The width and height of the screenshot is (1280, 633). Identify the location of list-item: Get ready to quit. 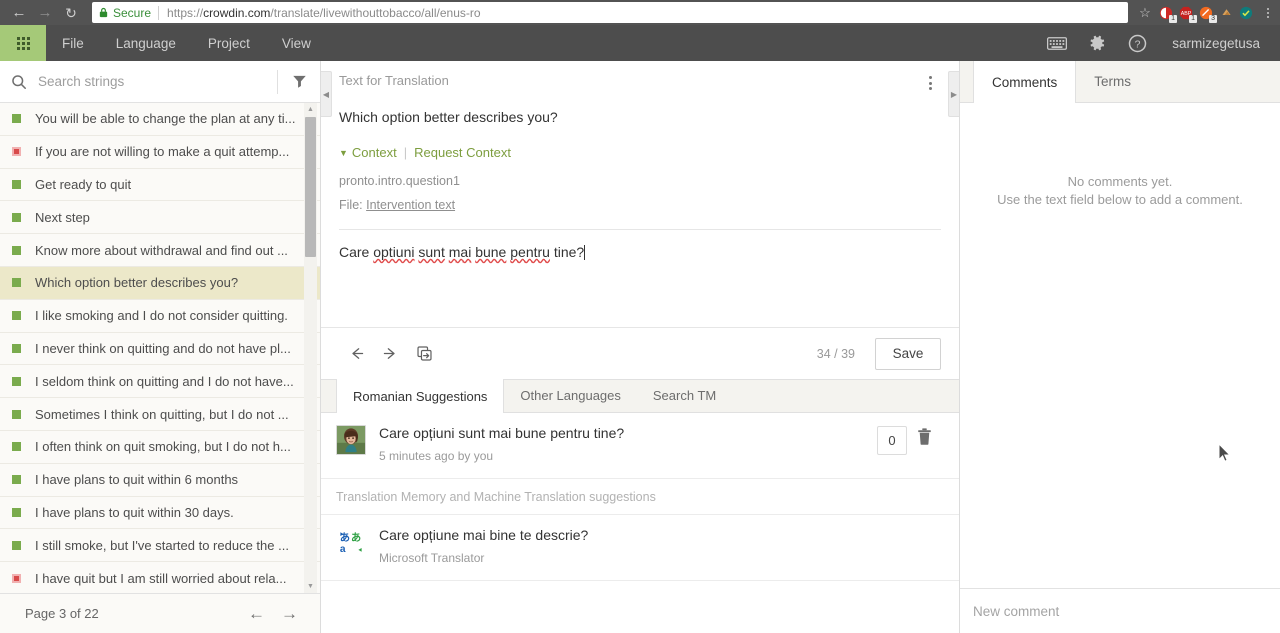
(160, 185).